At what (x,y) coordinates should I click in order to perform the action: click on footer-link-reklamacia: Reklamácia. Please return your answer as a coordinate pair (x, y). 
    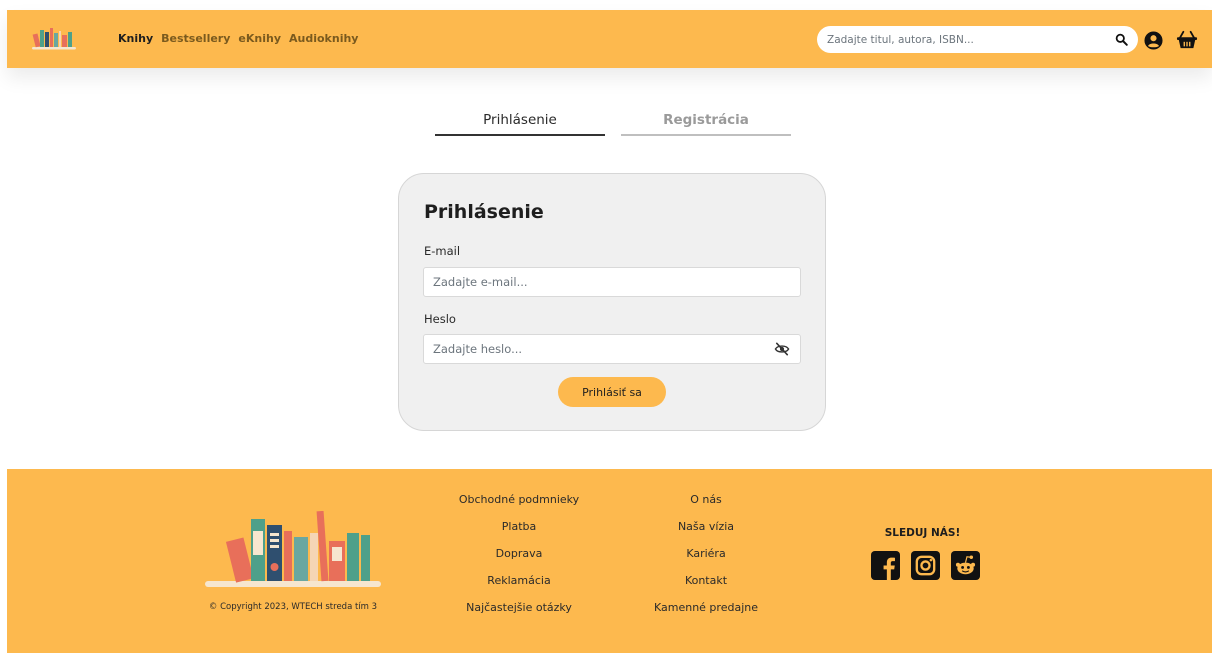
    Looking at the image, I should click on (519, 587).